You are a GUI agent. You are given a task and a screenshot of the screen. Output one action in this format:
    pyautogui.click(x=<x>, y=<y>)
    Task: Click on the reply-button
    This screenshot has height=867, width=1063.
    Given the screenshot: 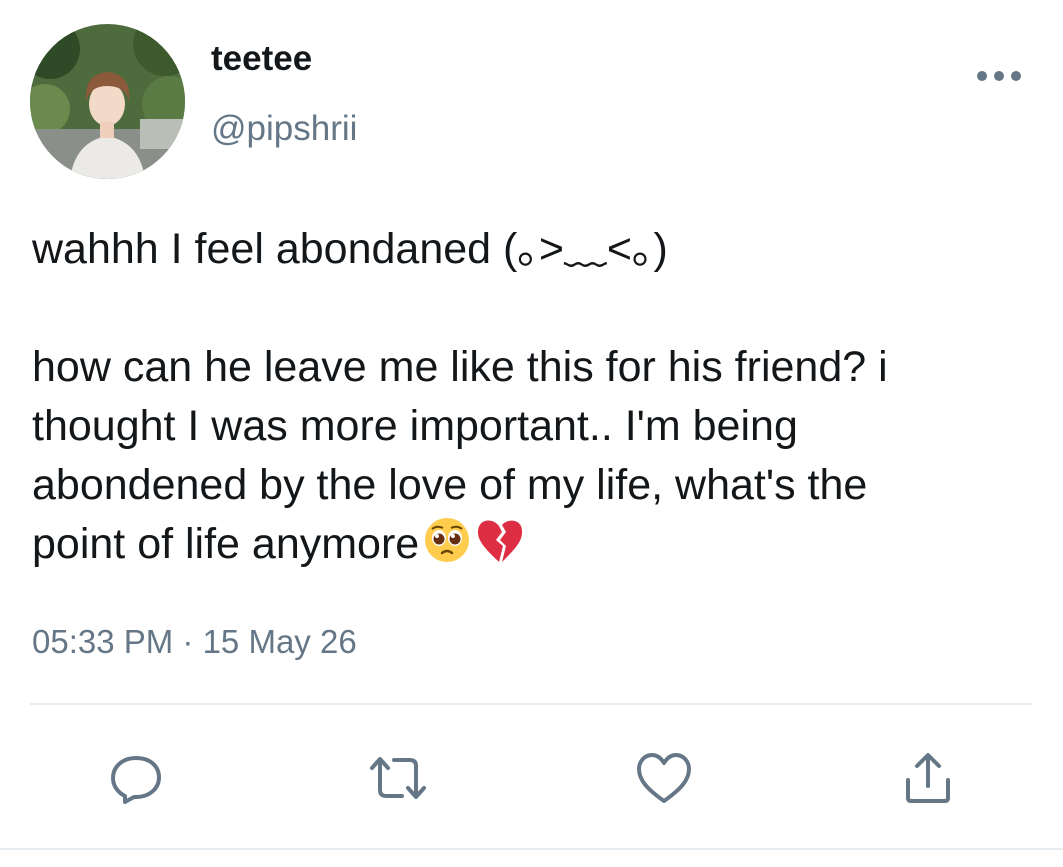 What is the action you would take?
    pyautogui.click(x=136, y=778)
    